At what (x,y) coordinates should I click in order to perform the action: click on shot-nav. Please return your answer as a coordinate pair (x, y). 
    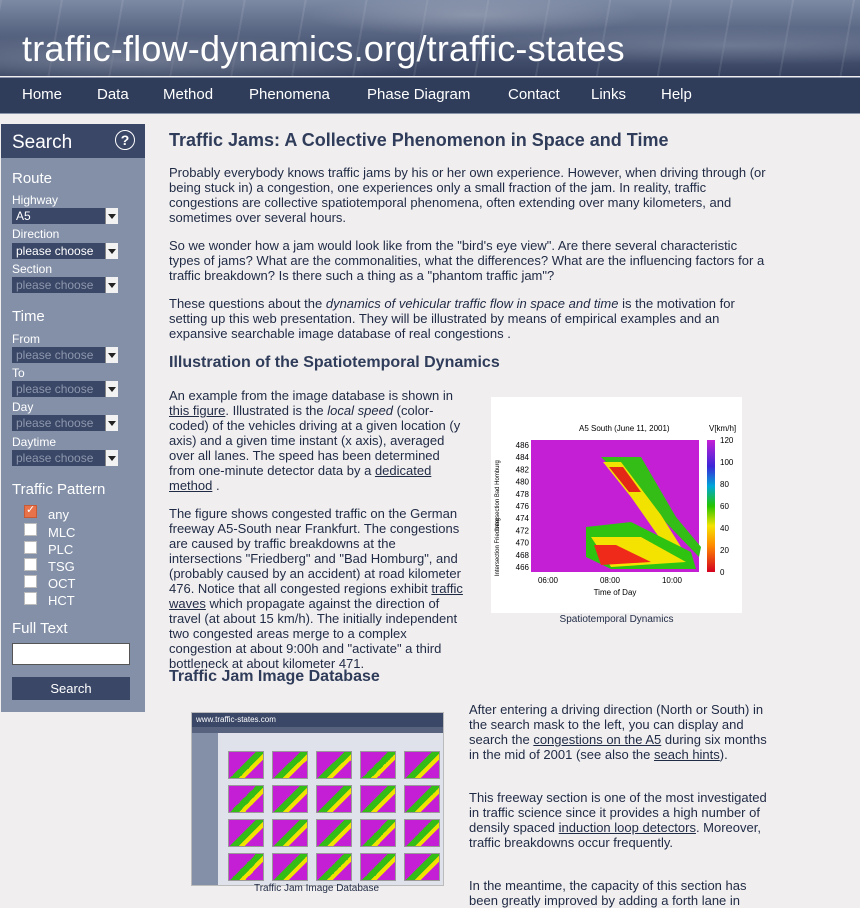
    Looking at the image, I should click on (317, 730).